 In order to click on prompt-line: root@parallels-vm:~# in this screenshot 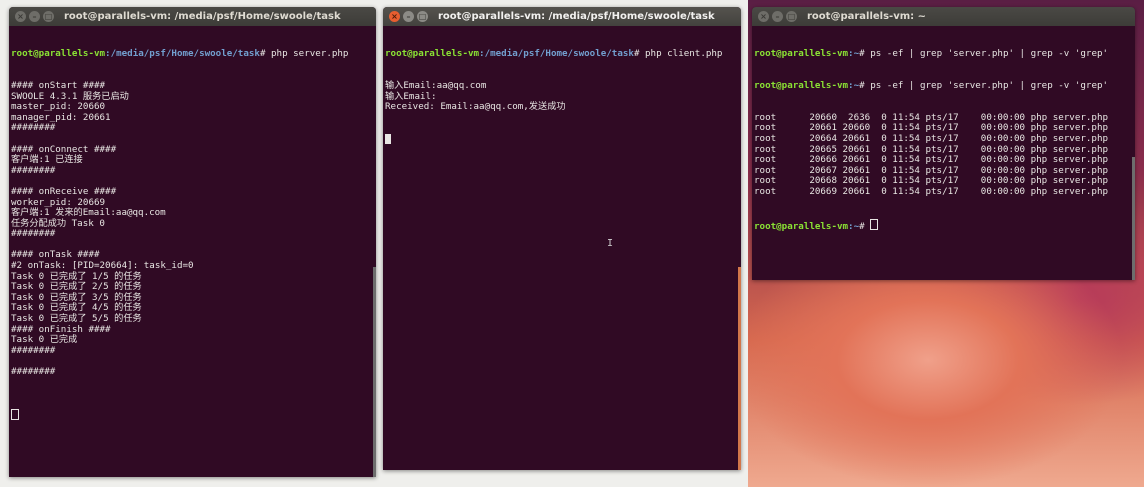, I will do `click(943, 225)`.